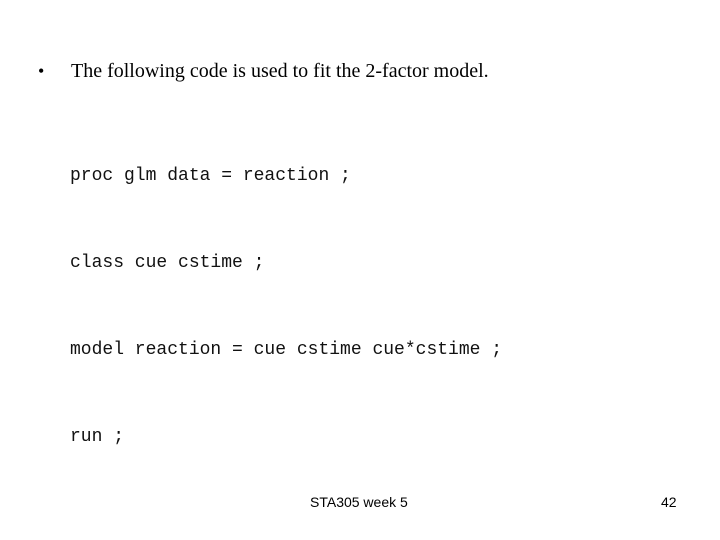 The height and width of the screenshot is (540, 720). What do you see at coordinates (210, 176) in the screenshot?
I see `code-line: proc glm data = reaction ;` at bounding box center [210, 176].